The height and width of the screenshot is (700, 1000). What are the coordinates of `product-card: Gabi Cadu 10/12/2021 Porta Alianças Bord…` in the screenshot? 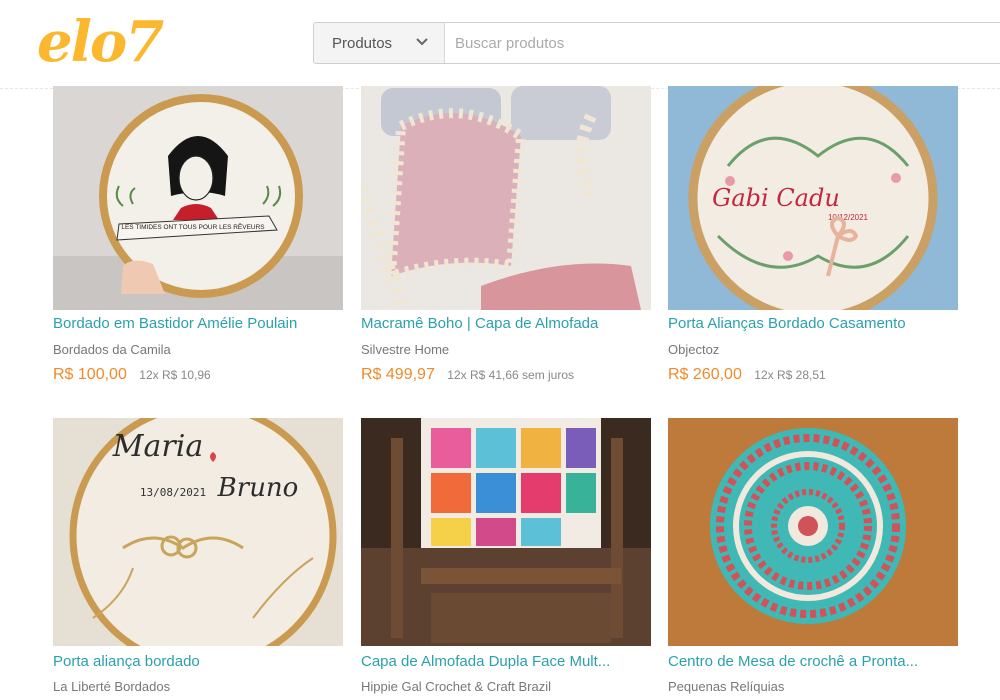 It's located at (813, 236).